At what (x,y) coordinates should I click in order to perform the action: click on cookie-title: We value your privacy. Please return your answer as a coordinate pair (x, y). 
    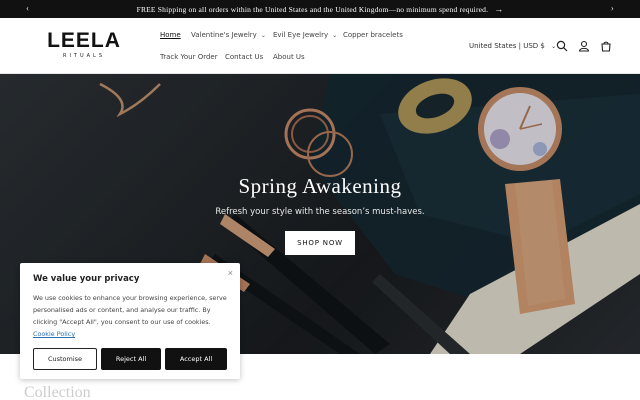
    Looking at the image, I should click on (86, 279).